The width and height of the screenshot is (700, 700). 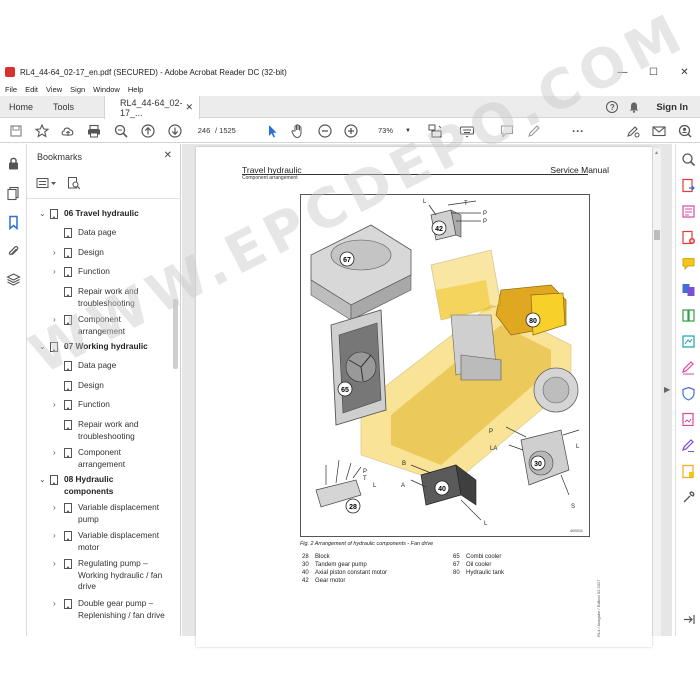 I want to click on hand-tool-icon, so click(x=298, y=131).